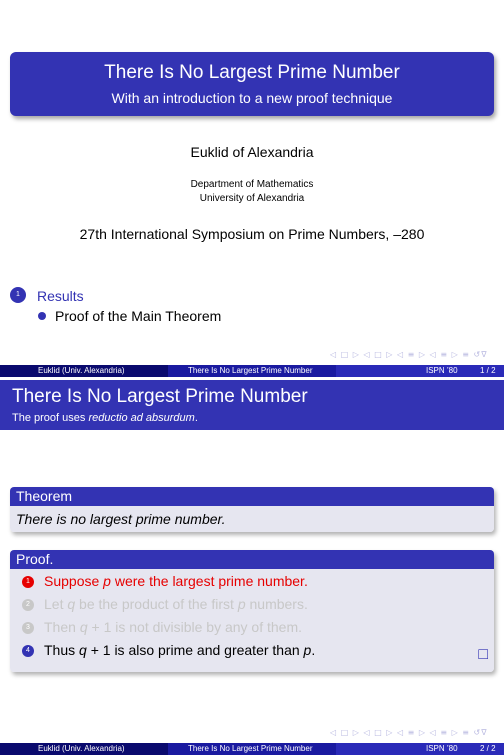  Describe the element at coordinates (409, 732) in the screenshot. I see `navigation-symbols-2: ◁ □ ▷ ◁ □ ▷ ◁ ≡ ▷ ◁ ≡ ▷ ≡ ↺∇` at that location.